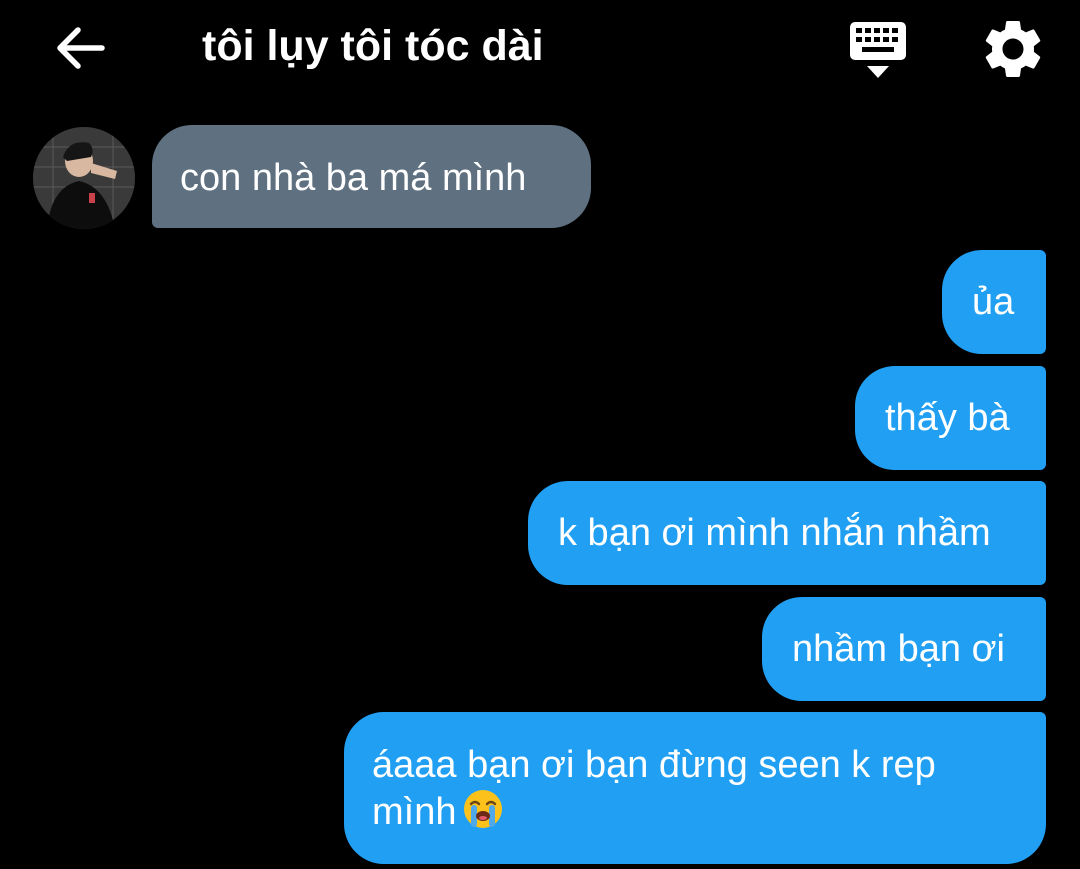 The height and width of the screenshot is (869, 1080). I want to click on message-outgoing: thấy bà, so click(950, 418).